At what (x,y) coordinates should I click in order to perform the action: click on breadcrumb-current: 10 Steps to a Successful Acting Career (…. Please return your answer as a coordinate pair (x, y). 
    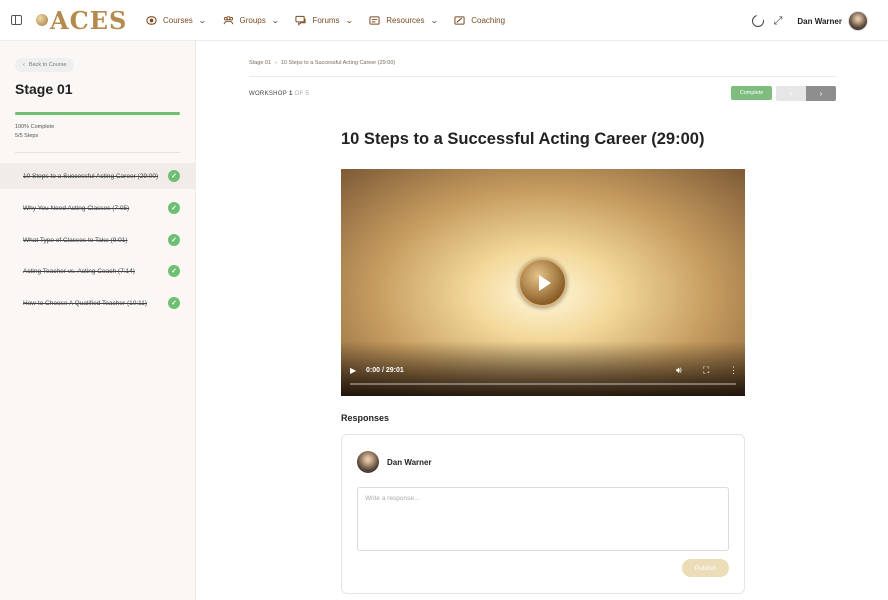
    Looking at the image, I should click on (338, 63).